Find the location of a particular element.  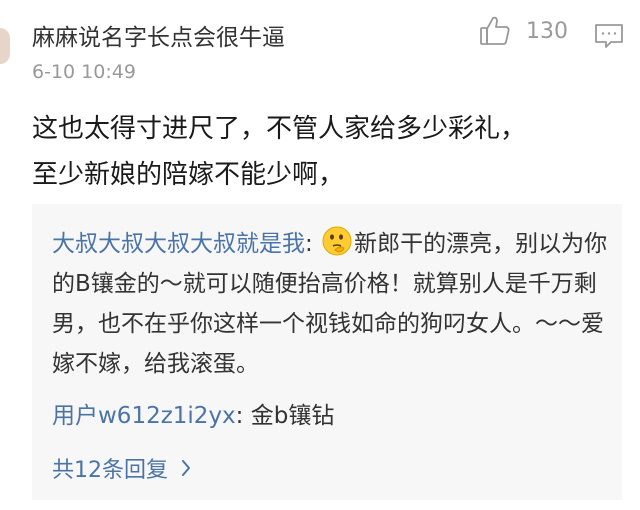

comment-content: 这也太得寸进尺了，不管人家给多少彩礼， 至少新娘的陪嫁不能少啊， is located at coordinates (279, 152).